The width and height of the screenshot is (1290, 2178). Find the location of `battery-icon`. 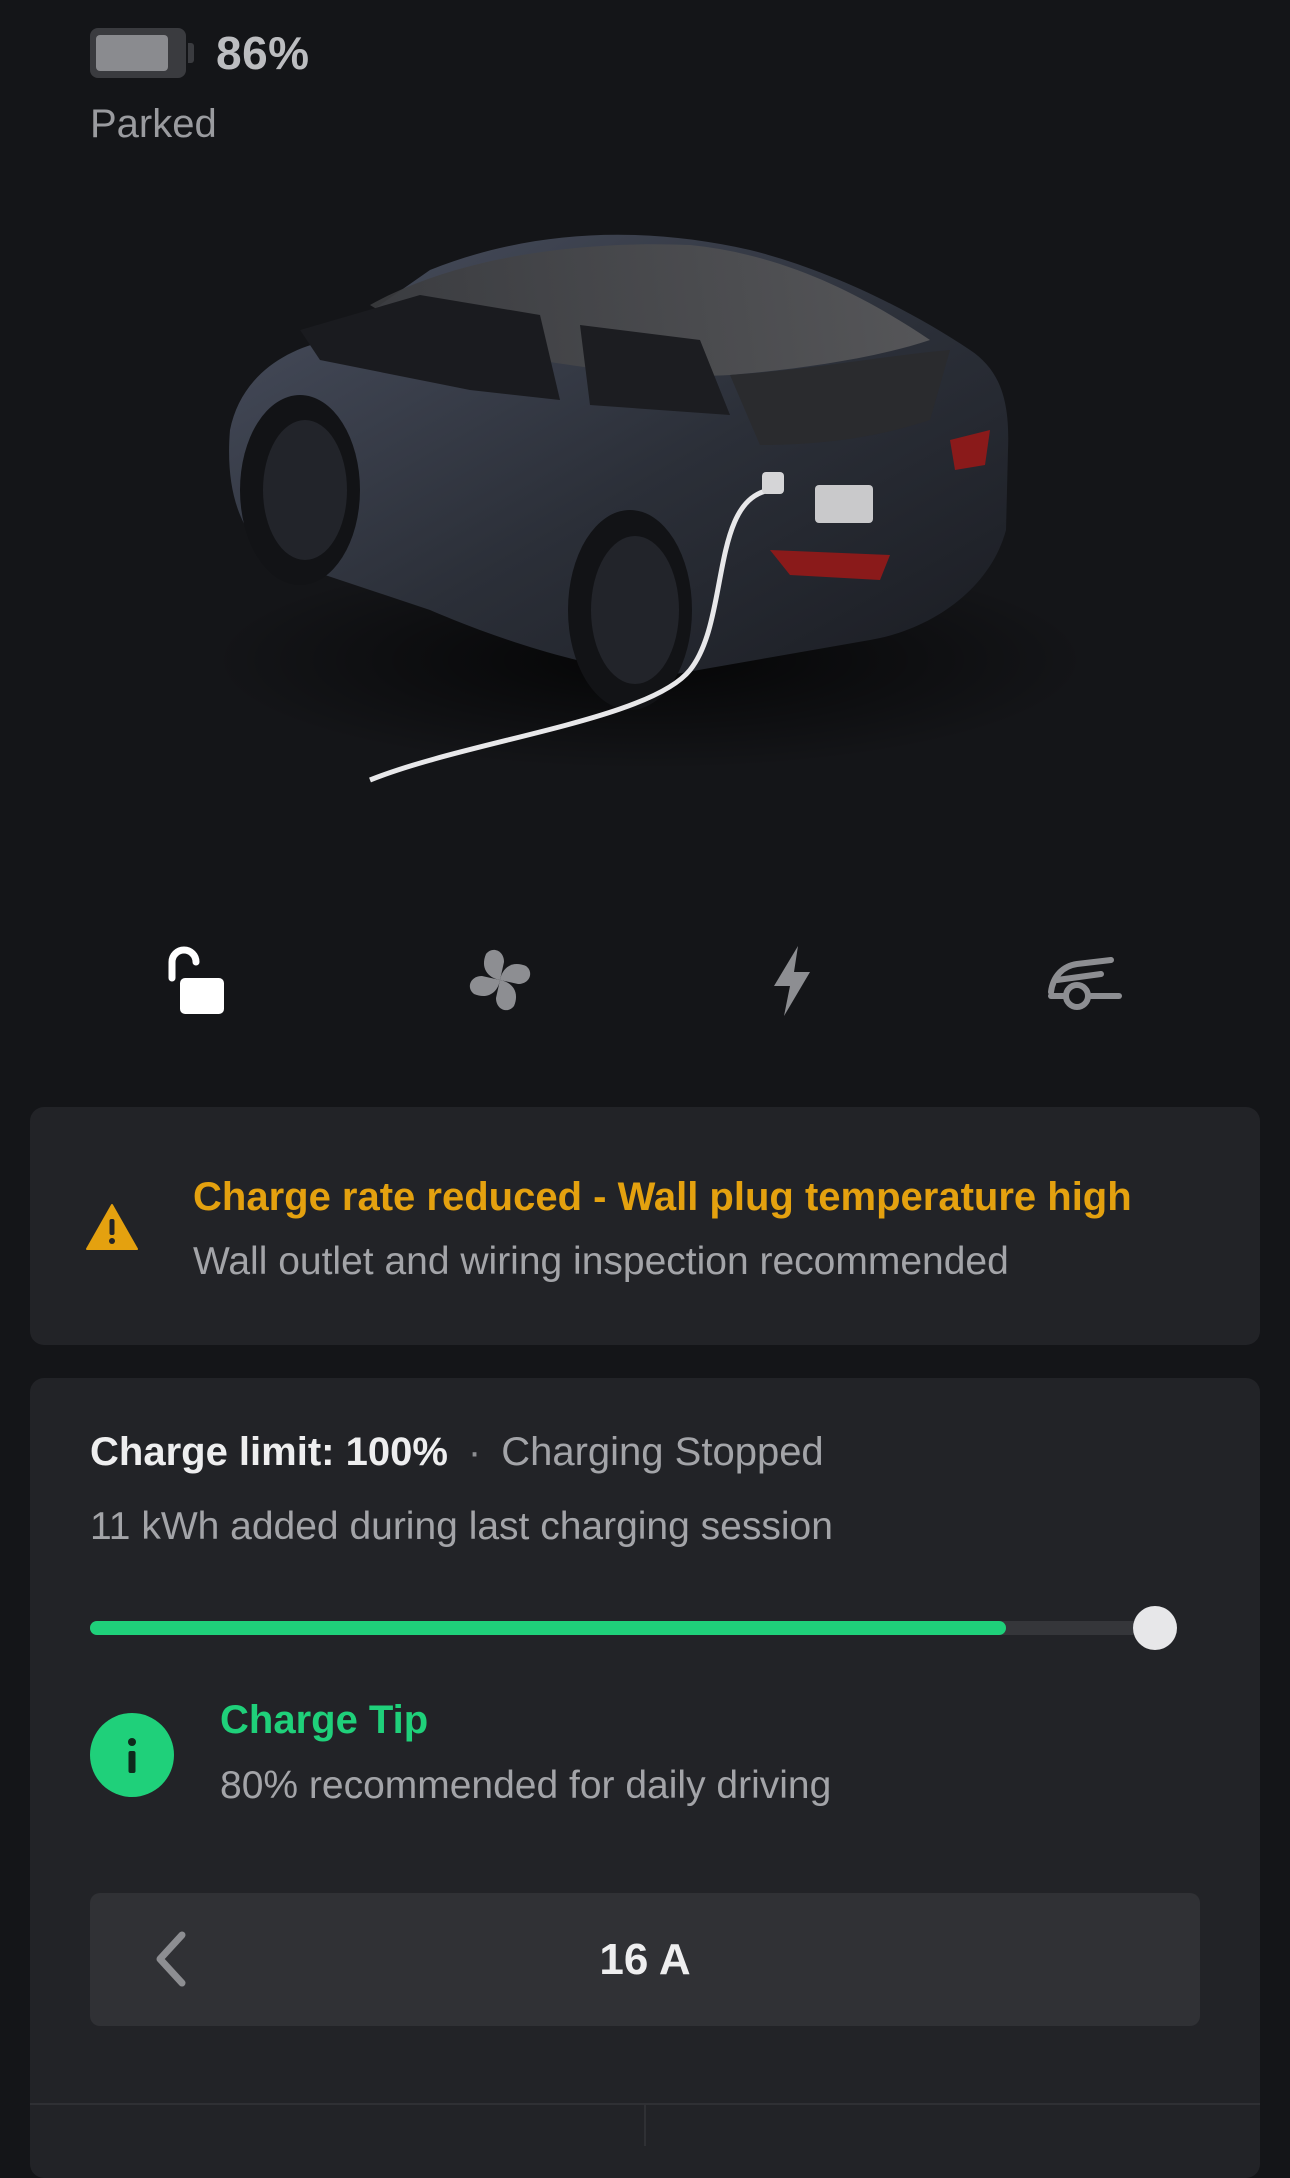

battery-icon is located at coordinates (142, 53).